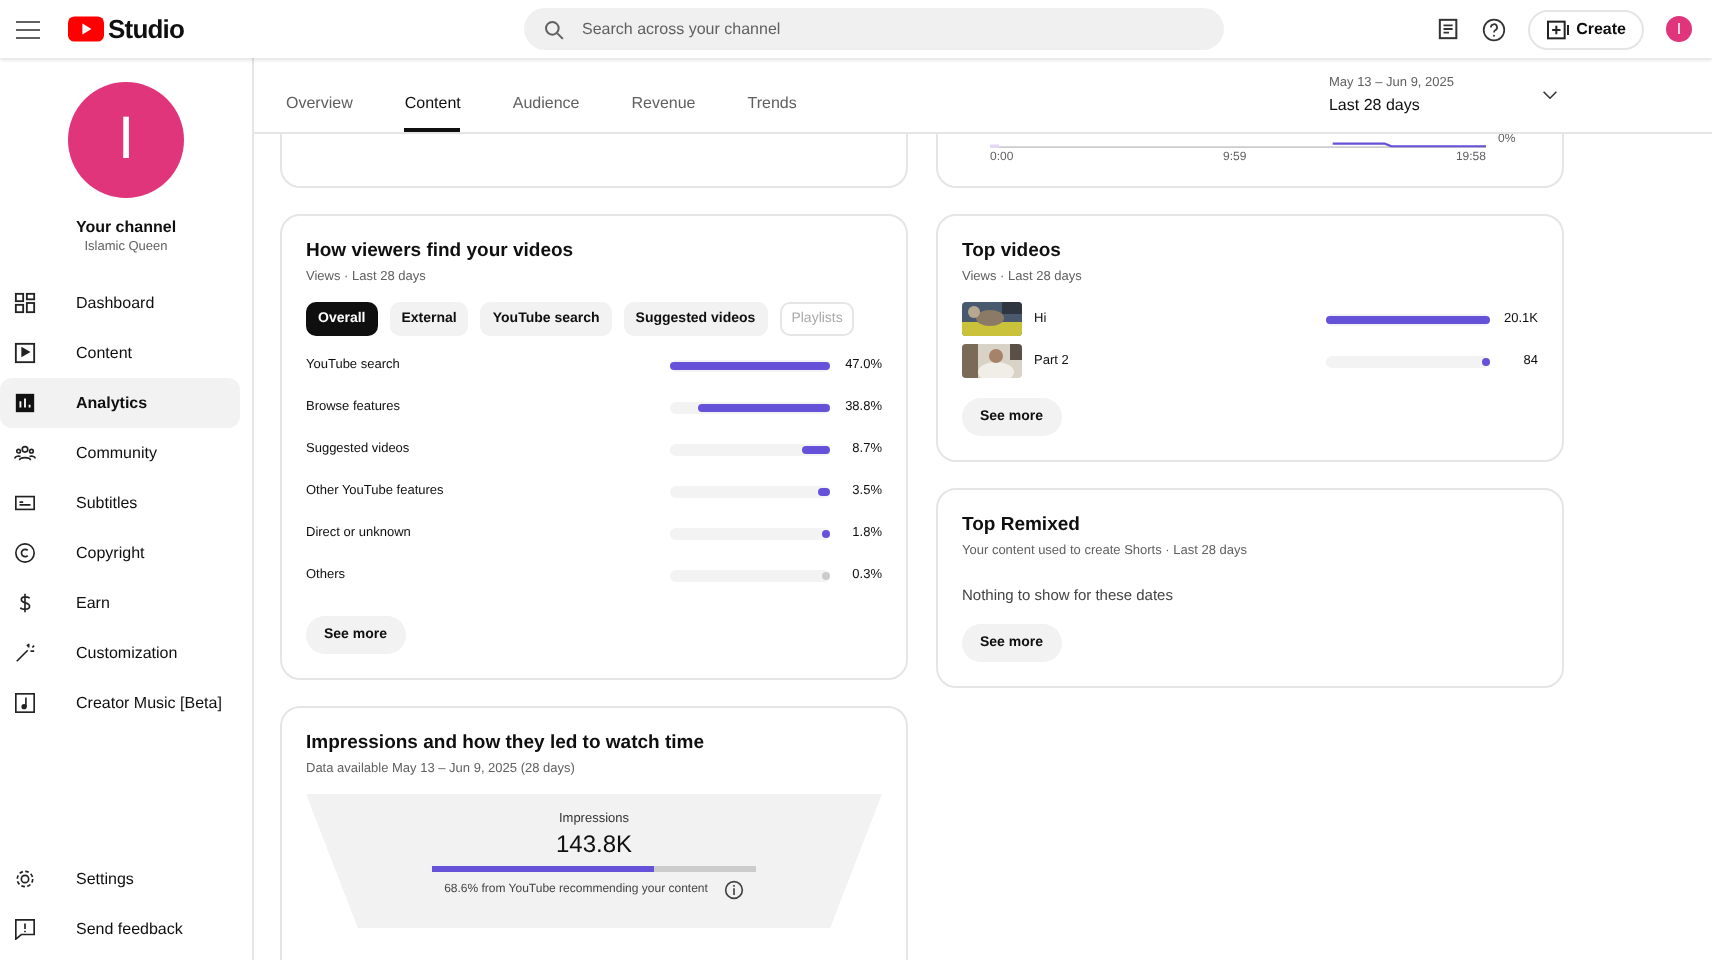 The image size is (1712, 960). Describe the element at coordinates (120, 303) in the screenshot. I see `sidebar-item: Dashboard` at that location.